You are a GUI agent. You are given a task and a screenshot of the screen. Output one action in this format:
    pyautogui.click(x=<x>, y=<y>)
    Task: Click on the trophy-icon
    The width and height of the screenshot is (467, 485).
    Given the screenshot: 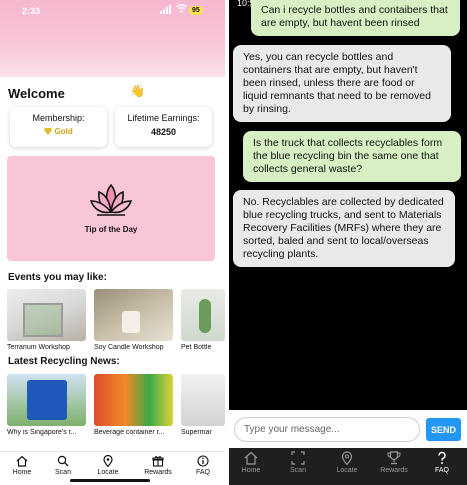 What is the action you would take?
    pyautogui.click(x=394, y=458)
    